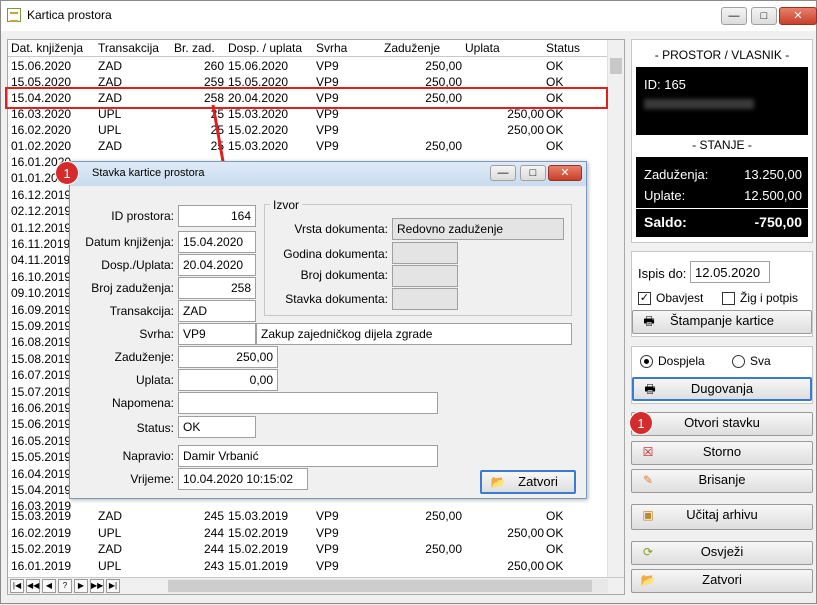 The height and width of the screenshot is (605, 817). What do you see at coordinates (380, 586) in the screenshot?
I see `horizontal-scroll-thumb` at bounding box center [380, 586].